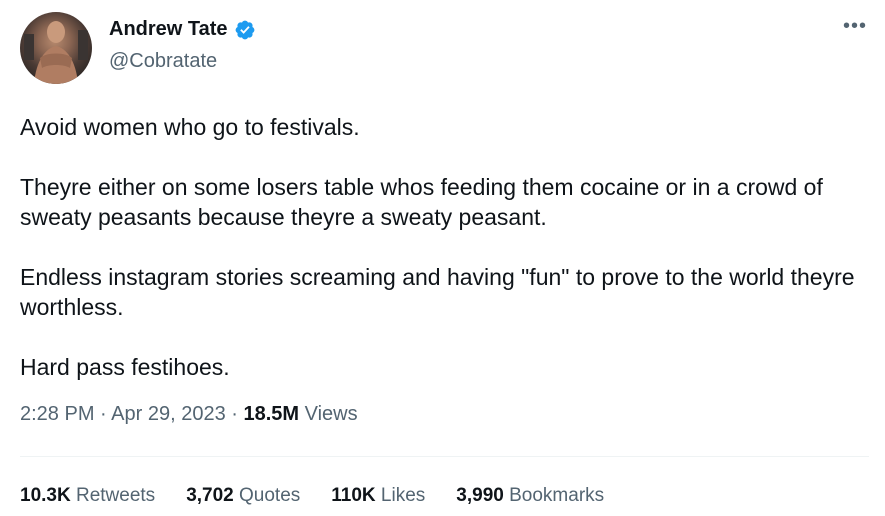 The height and width of the screenshot is (516, 885). Describe the element at coordinates (267, 495) in the screenshot. I see `quotes-label: Quotes` at that location.